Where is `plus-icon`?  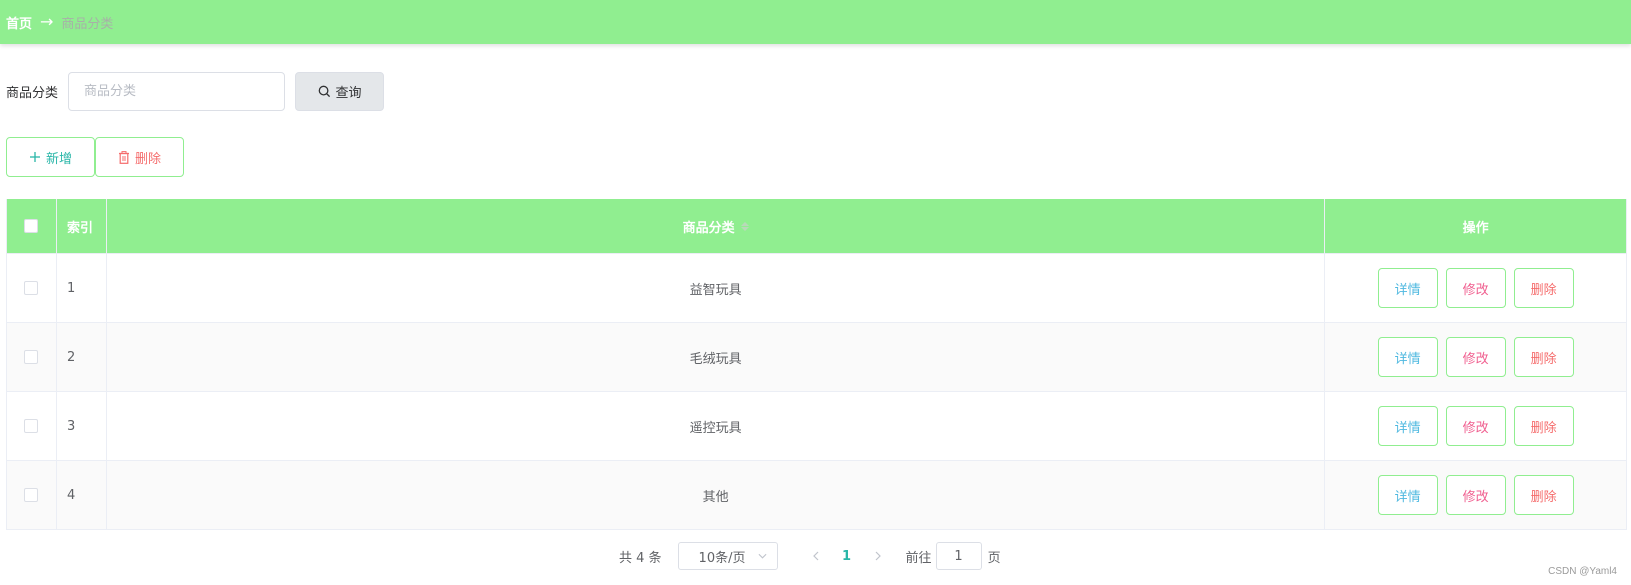 plus-icon is located at coordinates (35, 157).